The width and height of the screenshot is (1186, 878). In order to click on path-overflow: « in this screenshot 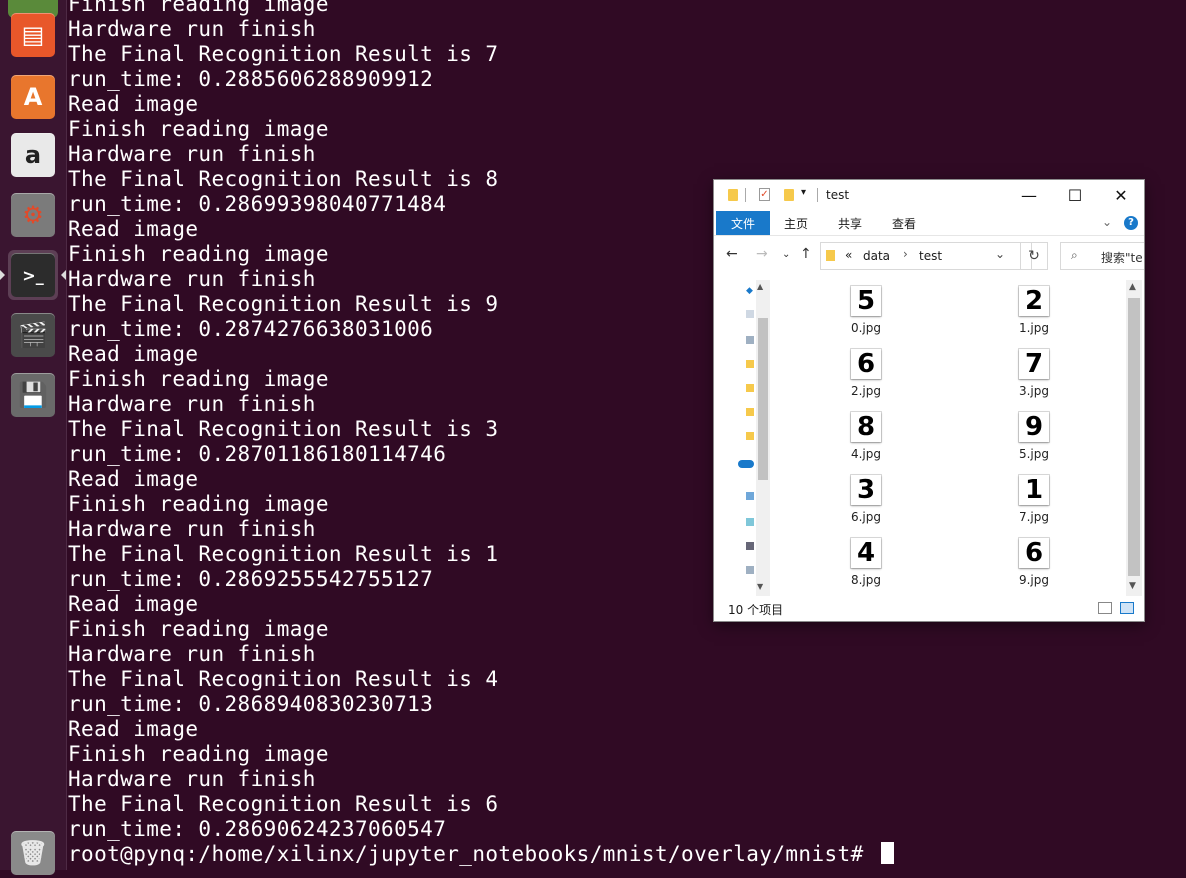, I will do `click(848, 255)`.